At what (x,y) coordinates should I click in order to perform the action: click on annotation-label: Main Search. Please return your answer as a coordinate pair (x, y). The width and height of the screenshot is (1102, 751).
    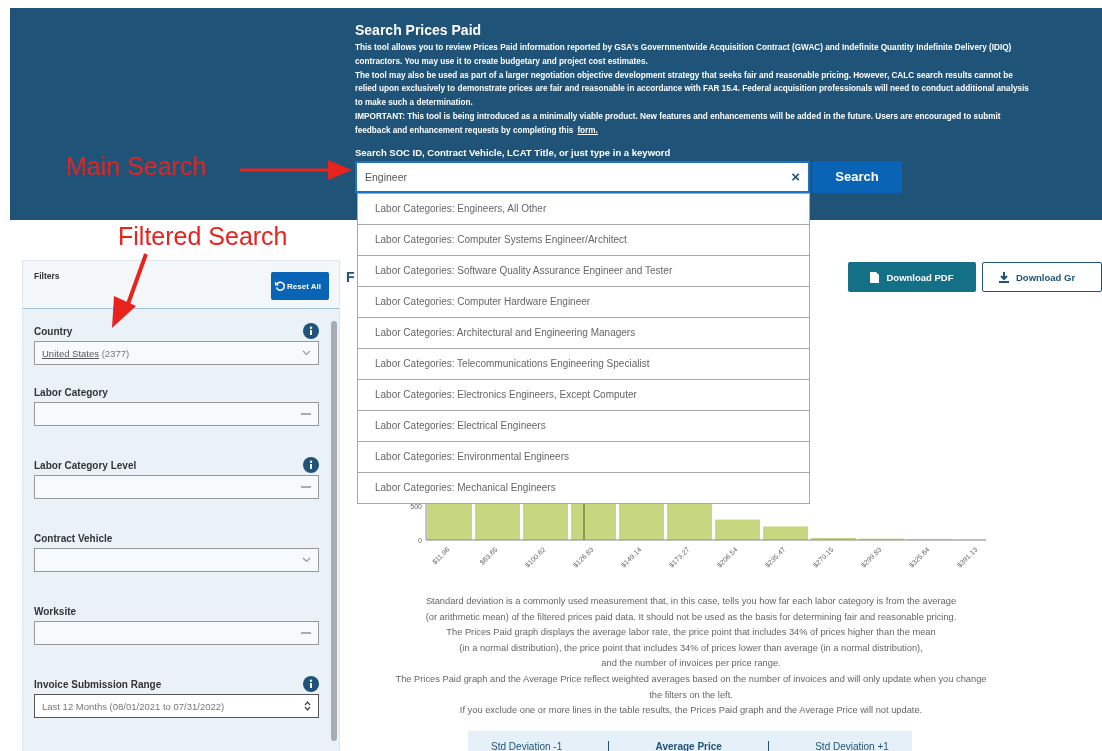
    Looking at the image, I should click on (136, 166).